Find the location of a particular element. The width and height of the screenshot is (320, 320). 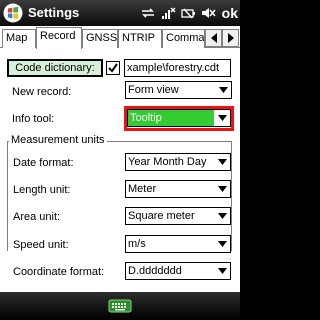

info-tool-label: Info tool: is located at coordinates (33, 119).